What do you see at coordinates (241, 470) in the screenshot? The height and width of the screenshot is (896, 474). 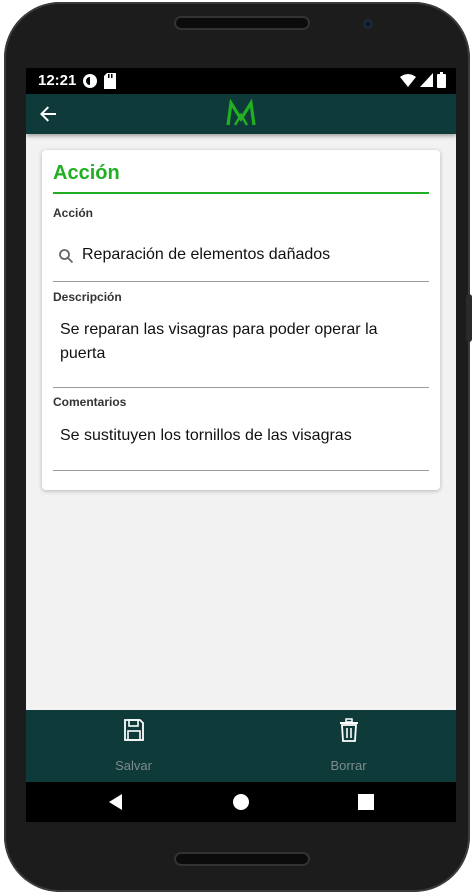 I see `comentarios-underline` at bounding box center [241, 470].